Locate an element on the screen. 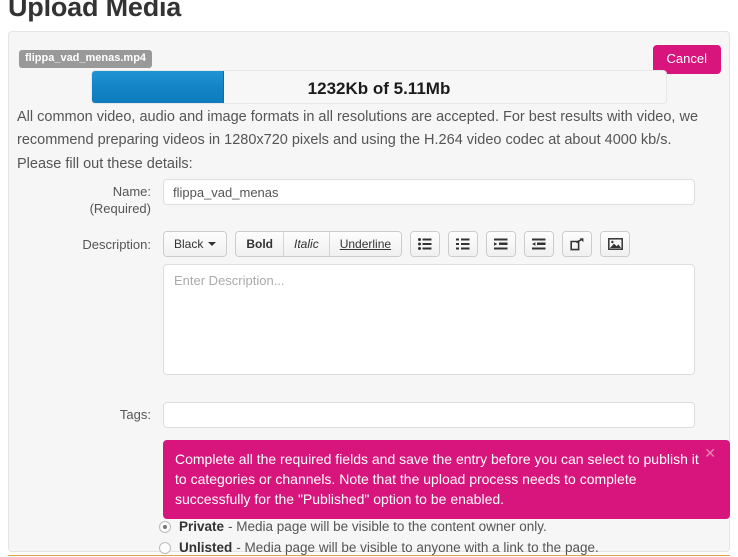 This screenshot has width=738, height=557. ordered-list-button is located at coordinates (463, 244).